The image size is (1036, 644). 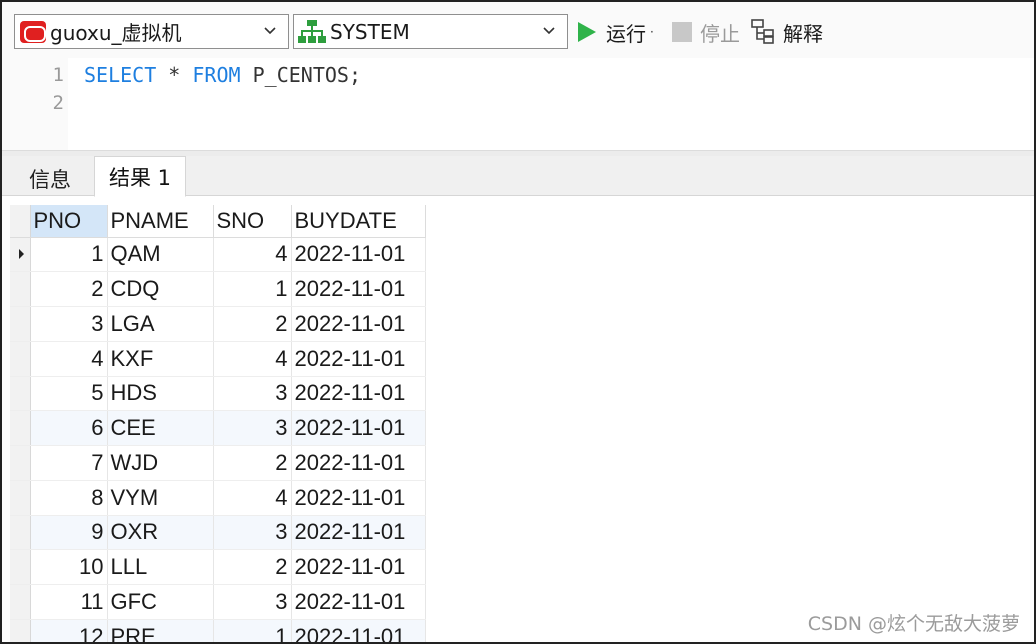 I want to click on cell-pno: 1, so click(x=69, y=255).